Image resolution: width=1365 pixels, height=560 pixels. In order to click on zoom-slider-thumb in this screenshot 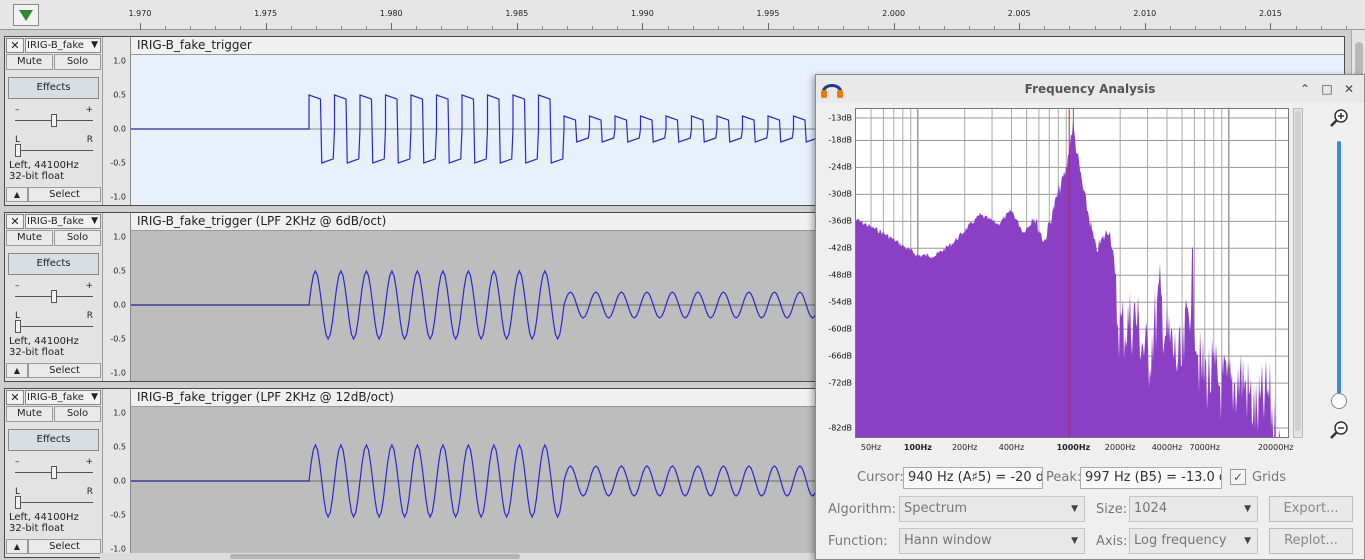, I will do `click(1339, 401)`.